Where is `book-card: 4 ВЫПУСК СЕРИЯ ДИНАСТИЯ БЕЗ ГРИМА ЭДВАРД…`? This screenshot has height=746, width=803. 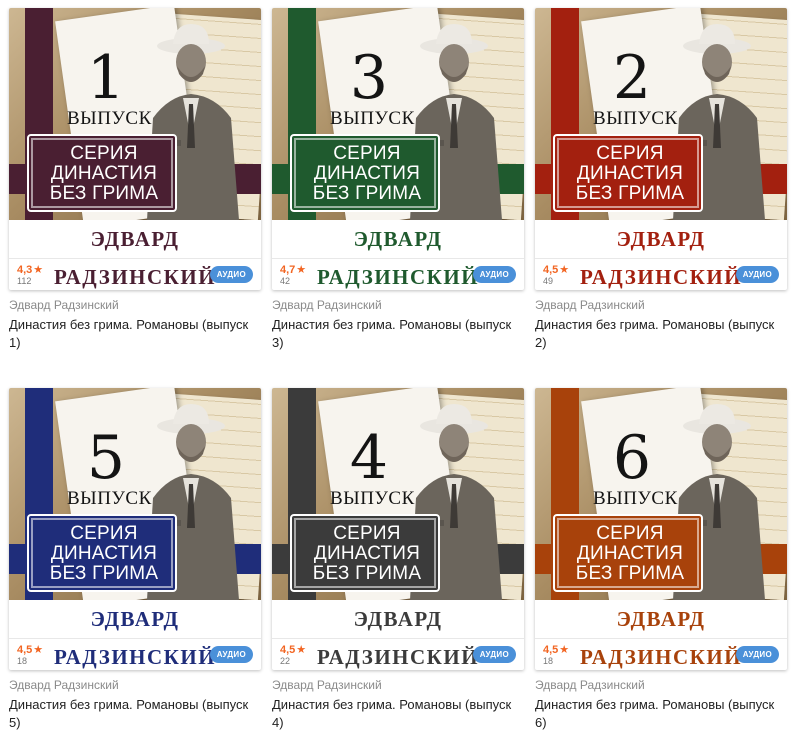
book-card: 4 ВЫПУСК СЕРИЯ ДИНАСТИЯ БЕЗ ГРИМА ЭДВАРД… is located at coordinates (398, 559).